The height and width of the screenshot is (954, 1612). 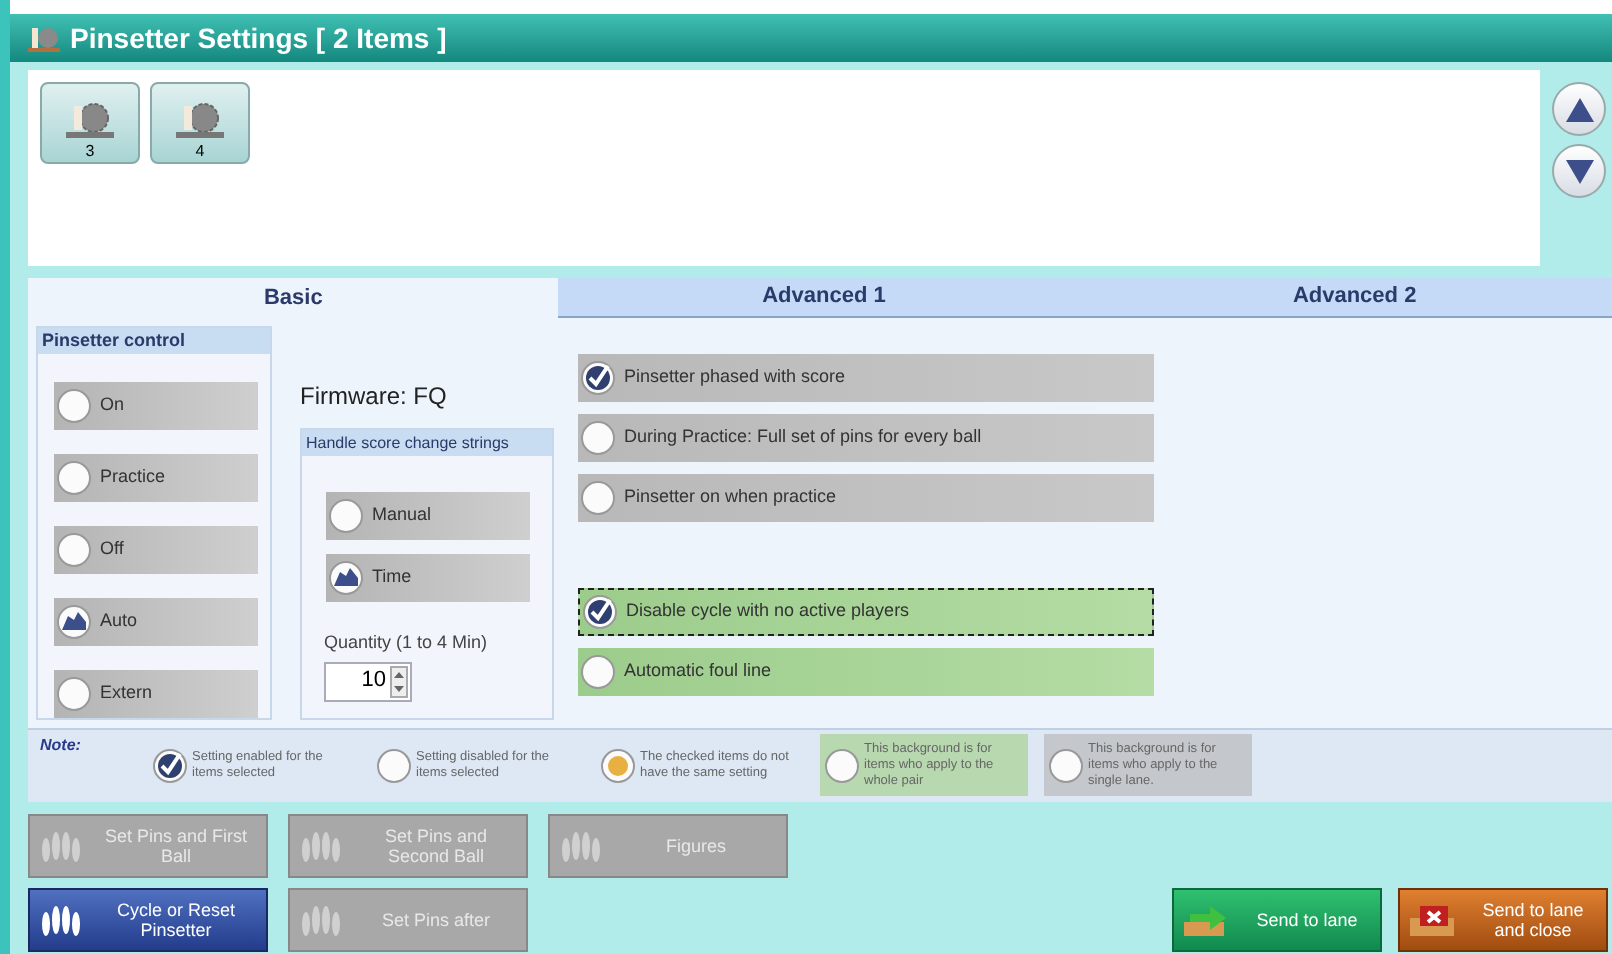 I want to click on radio-option: Manual, so click(x=428, y=516).